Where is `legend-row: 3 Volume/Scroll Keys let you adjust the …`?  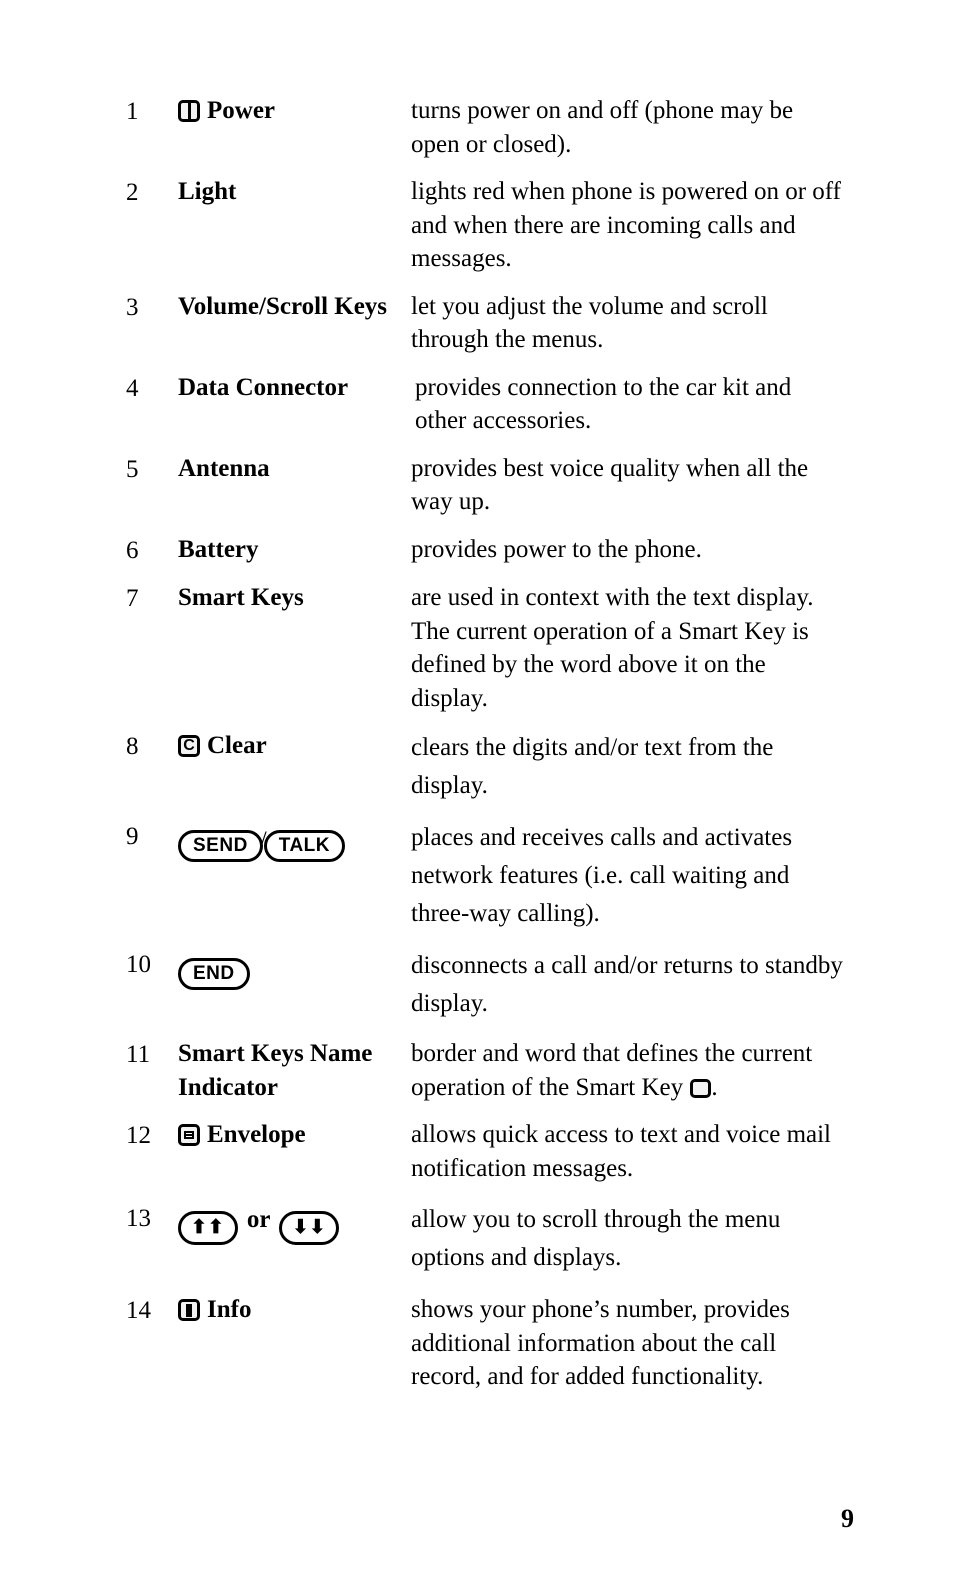 legend-row: 3 Volume/Scroll Keys let you adjust the … is located at coordinates (486, 323).